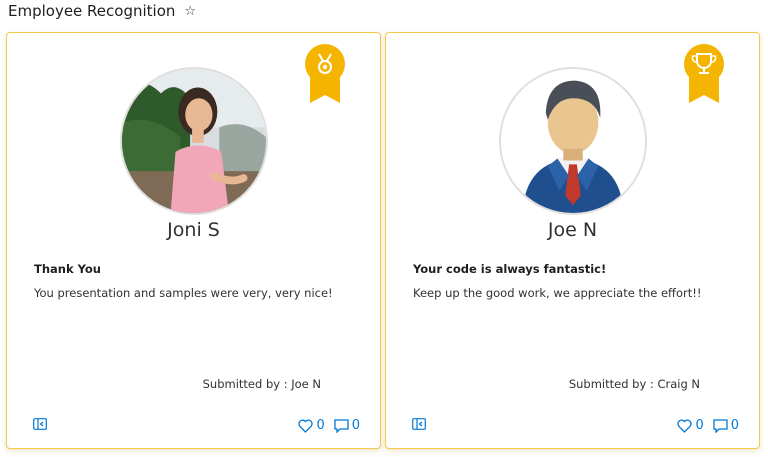 This screenshot has width=768, height=457. Describe the element at coordinates (193, 230) in the screenshot. I see `employee-name: Joni S` at that location.